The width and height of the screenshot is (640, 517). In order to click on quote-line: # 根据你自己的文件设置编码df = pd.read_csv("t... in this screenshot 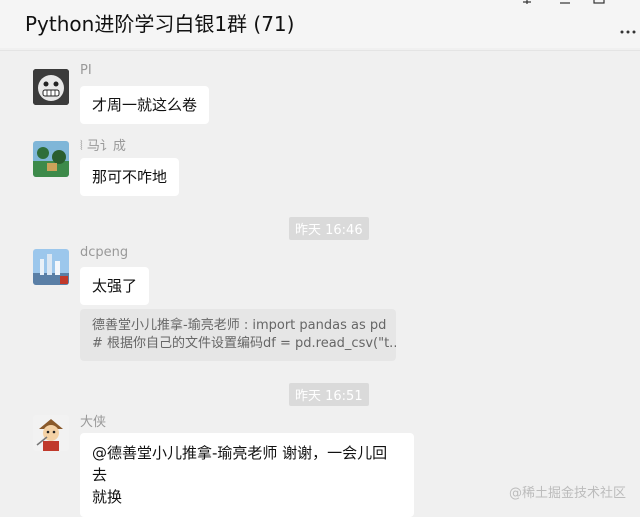, I will do `click(244, 343)`.